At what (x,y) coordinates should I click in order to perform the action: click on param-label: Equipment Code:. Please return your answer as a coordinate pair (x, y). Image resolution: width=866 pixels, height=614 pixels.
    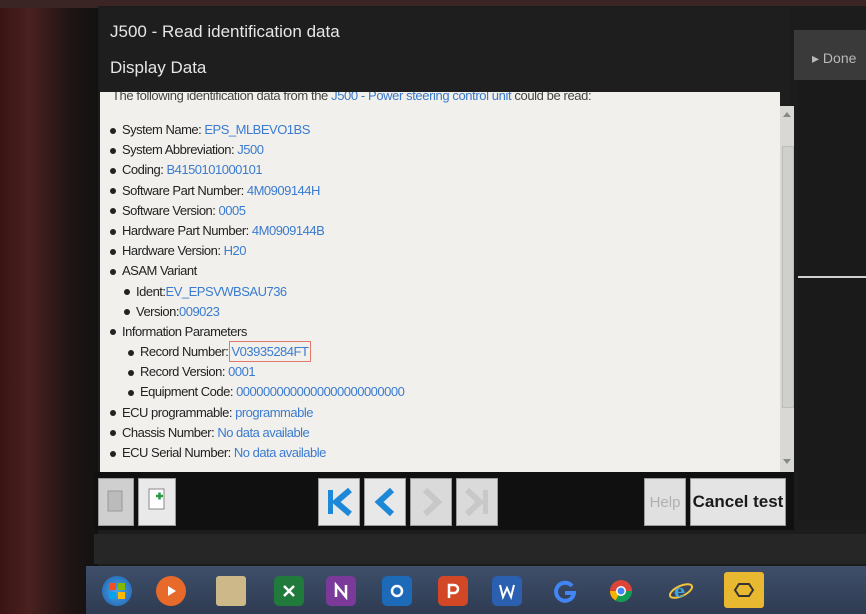
    Looking at the image, I should click on (186, 392).